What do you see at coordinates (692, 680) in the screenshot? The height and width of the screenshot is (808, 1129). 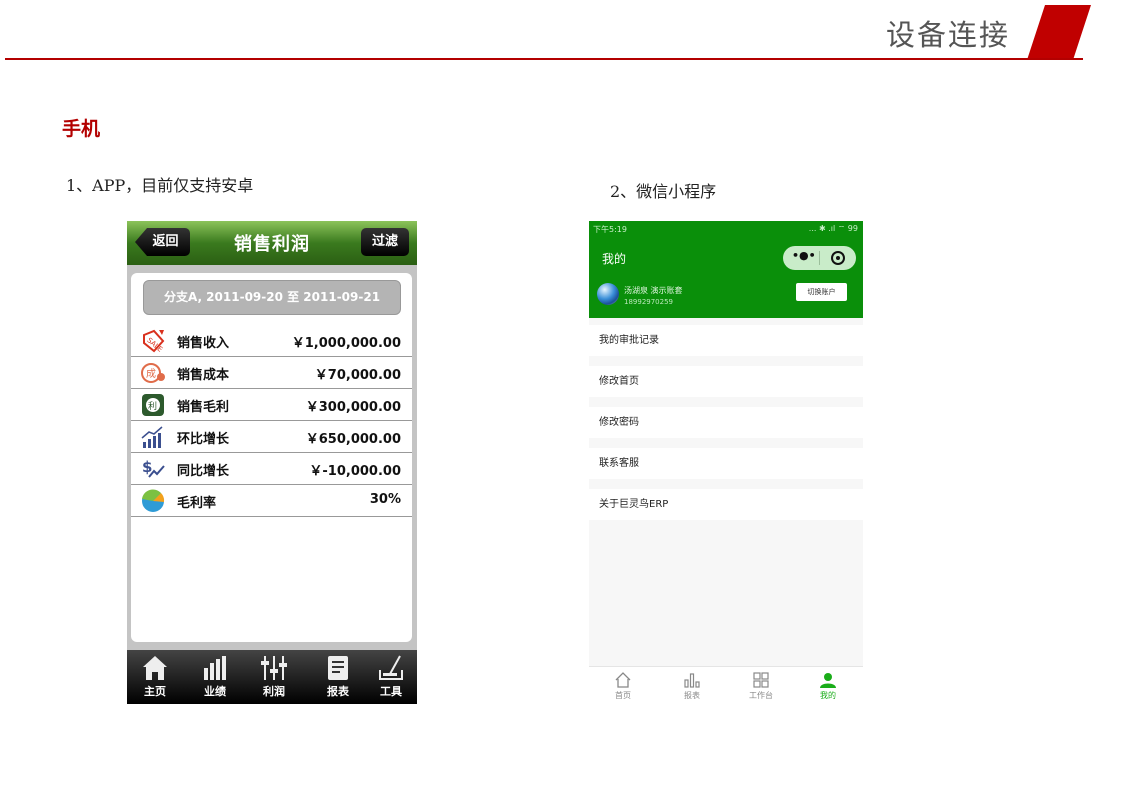 I see `report-bars-icon` at bounding box center [692, 680].